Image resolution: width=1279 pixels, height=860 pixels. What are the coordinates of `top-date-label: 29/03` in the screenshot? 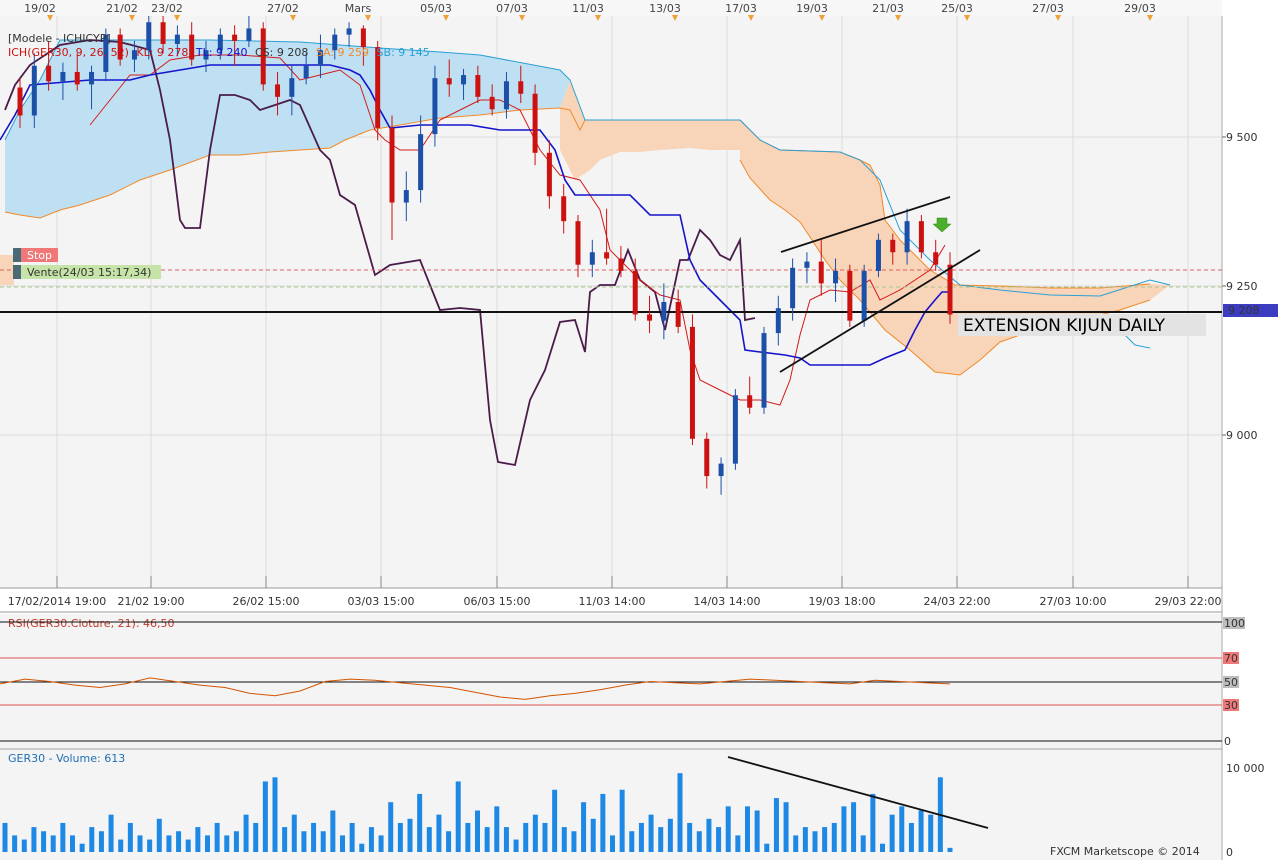 It's located at (1140, 8).